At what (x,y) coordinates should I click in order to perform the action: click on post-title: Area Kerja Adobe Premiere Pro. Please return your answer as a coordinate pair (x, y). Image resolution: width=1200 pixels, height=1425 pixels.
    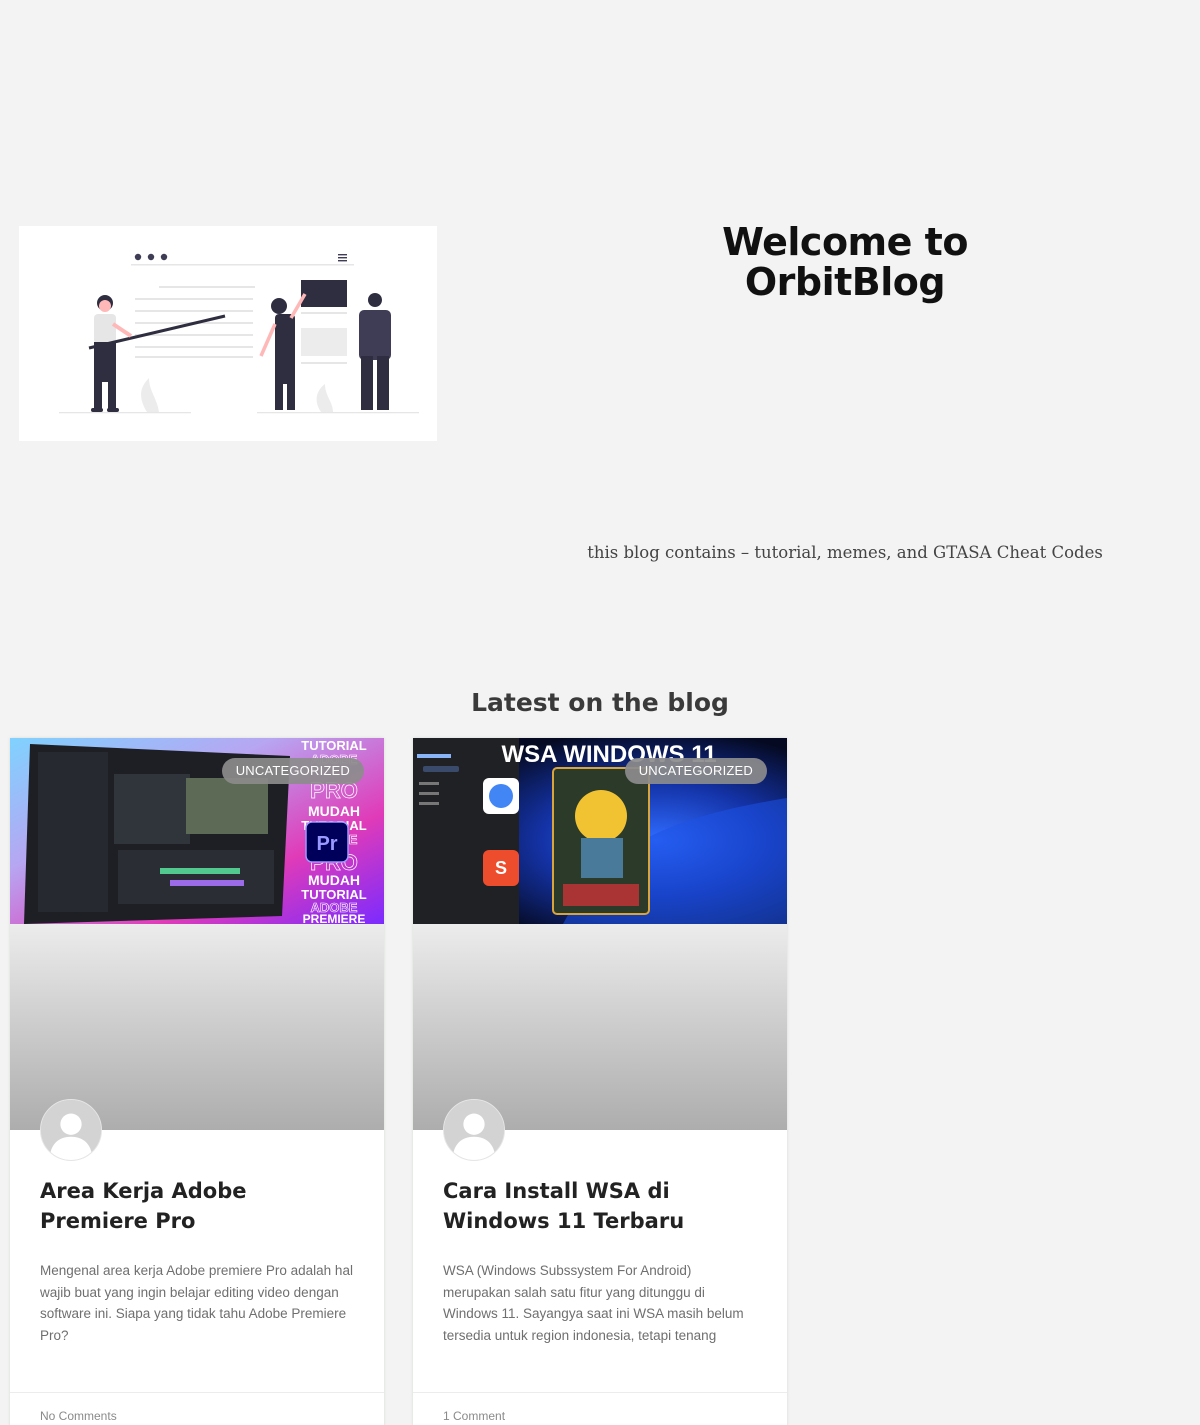
    Looking at the image, I should click on (198, 1206).